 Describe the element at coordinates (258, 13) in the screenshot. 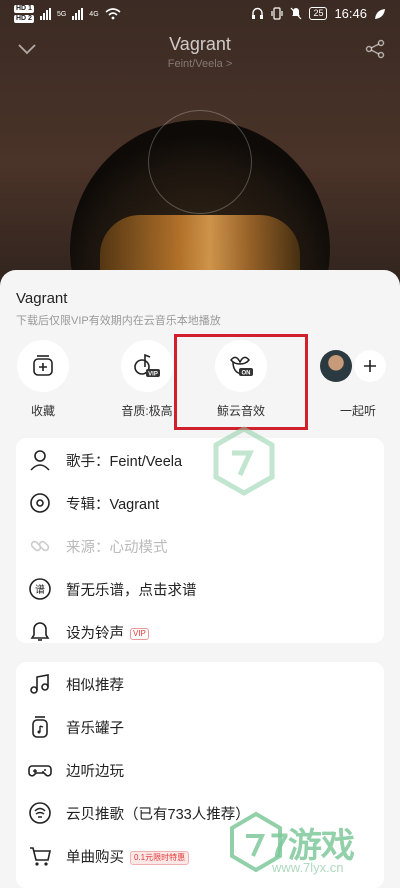

I see `headphones-icon` at that location.